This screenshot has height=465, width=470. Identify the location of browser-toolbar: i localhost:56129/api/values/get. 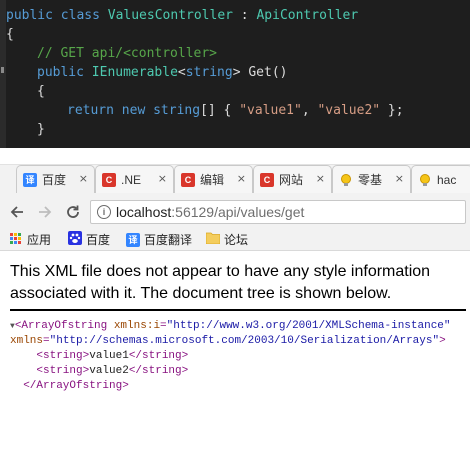
(235, 212).